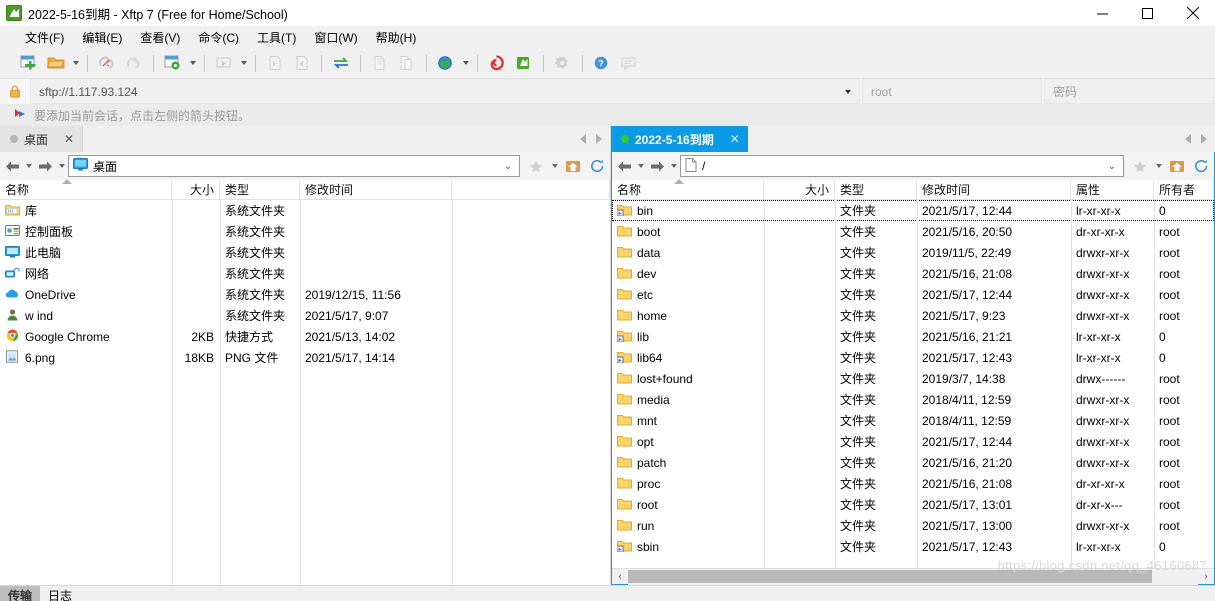  Describe the element at coordinates (75, 63) in the screenshot. I see `open-folder-dropdown-caret` at that location.